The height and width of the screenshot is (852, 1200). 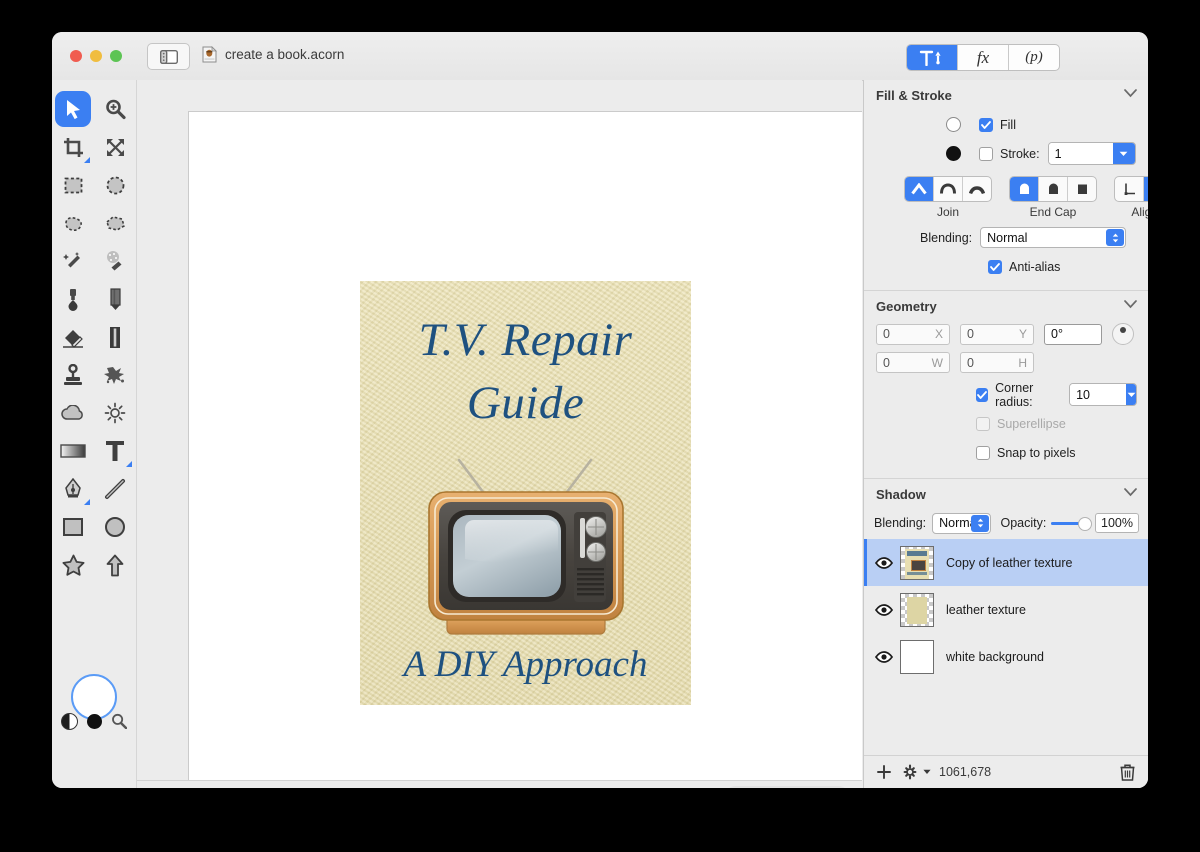 What do you see at coordinates (525, 493) in the screenshot?
I see `book-cover-artwork: T.V. Repair Guide A DIY Approach` at bounding box center [525, 493].